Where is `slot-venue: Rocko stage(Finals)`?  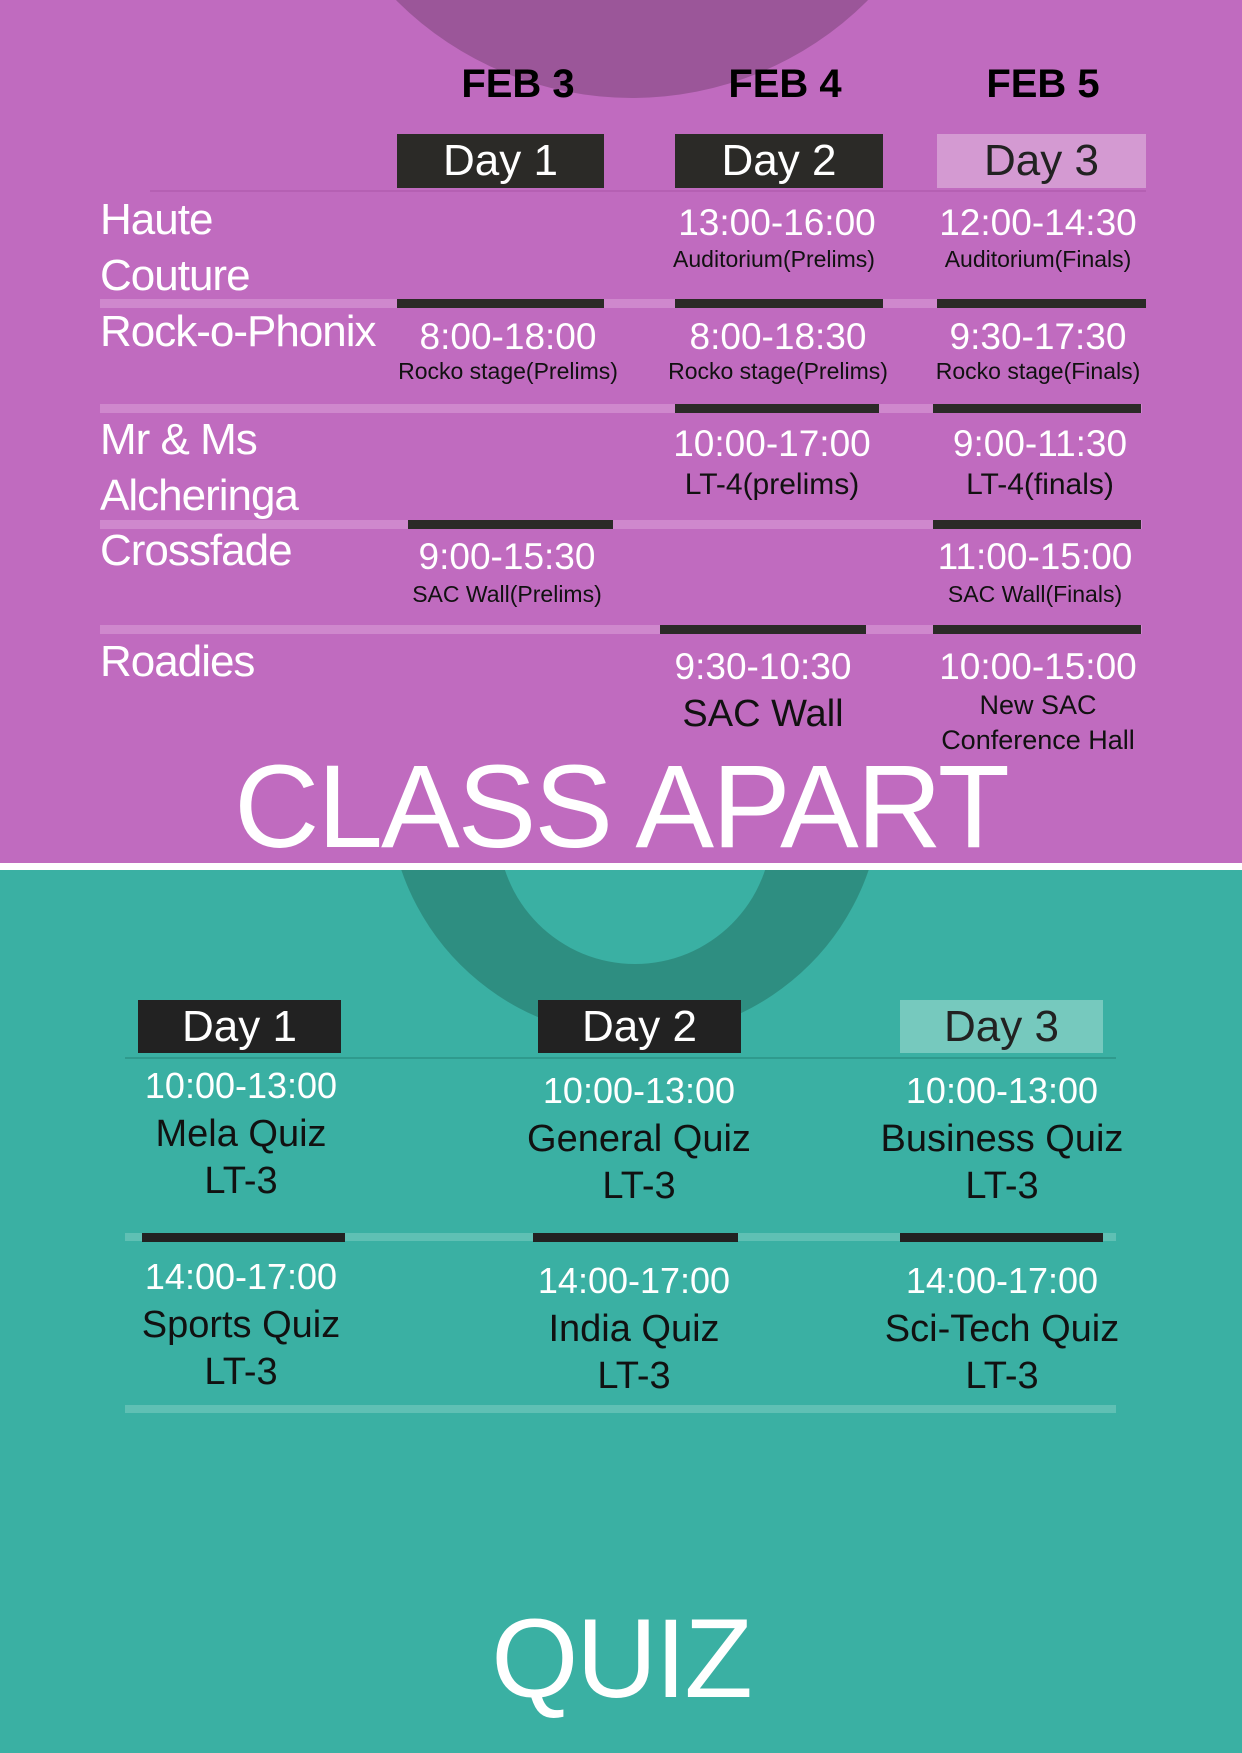 slot-venue: Rocko stage(Finals) is located at coordinates (1038, 371).